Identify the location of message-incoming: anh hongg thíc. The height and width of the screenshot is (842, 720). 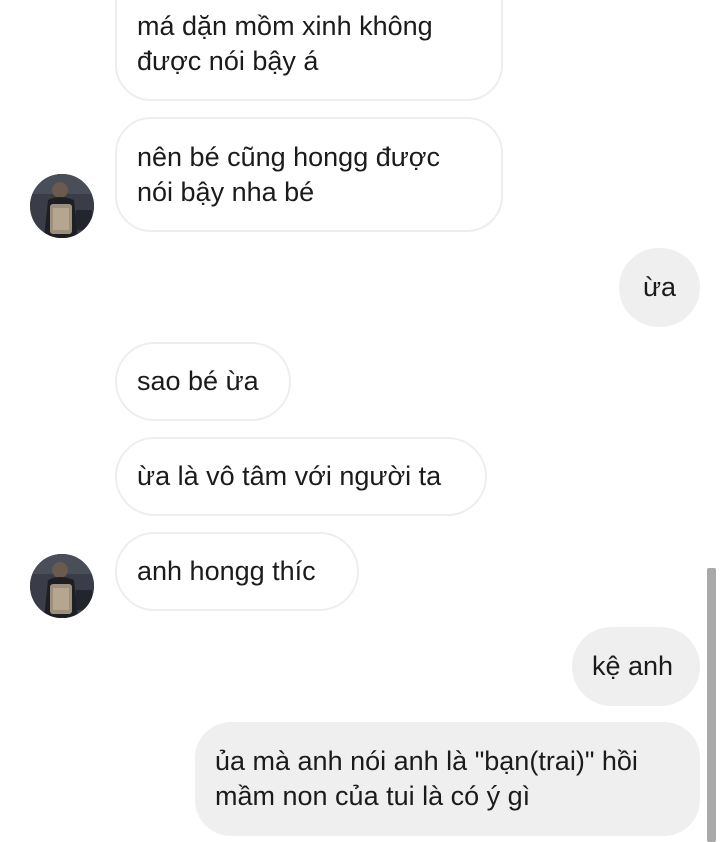
(237, 571).